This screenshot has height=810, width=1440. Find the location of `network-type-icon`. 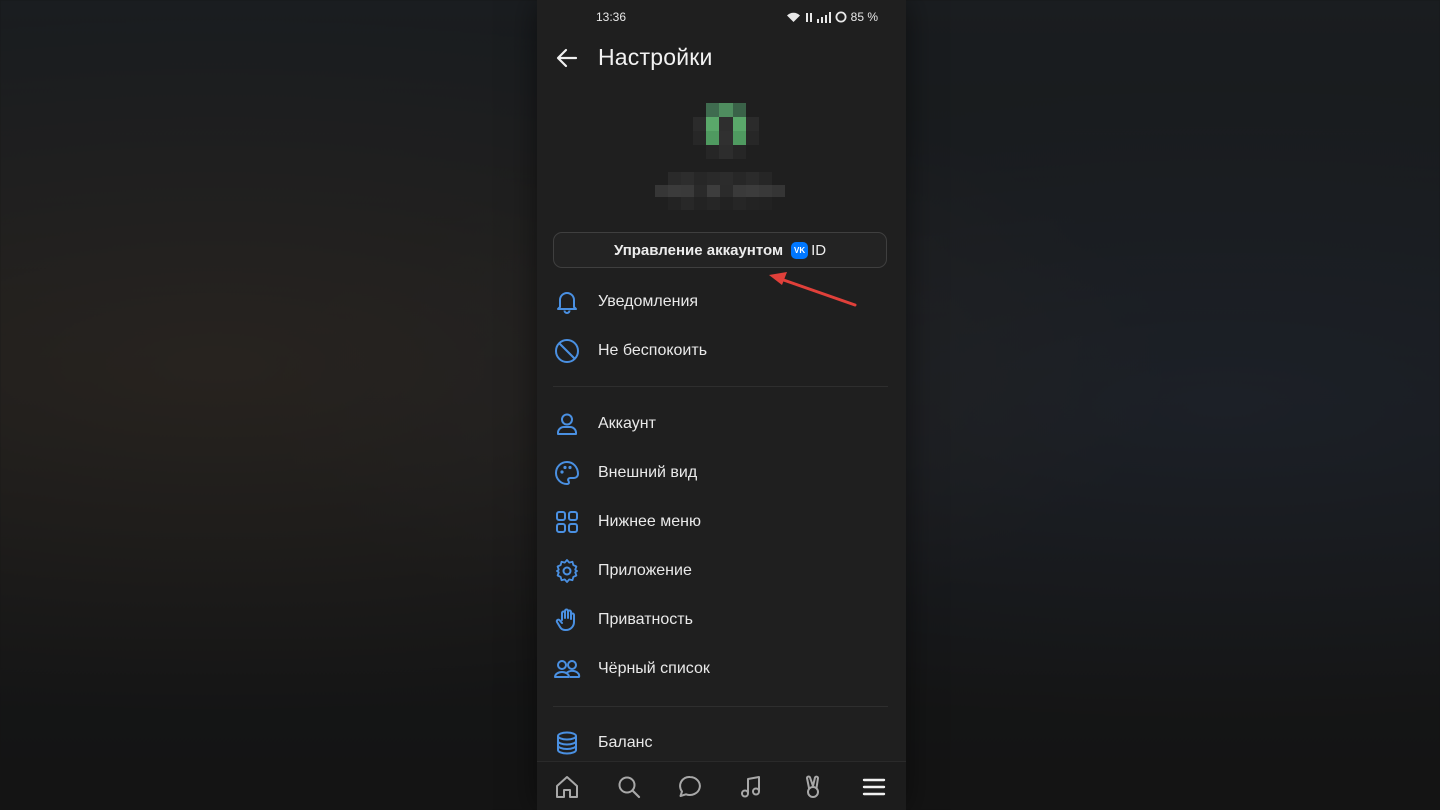

network-type-icon is located at coordinates (808, 17).